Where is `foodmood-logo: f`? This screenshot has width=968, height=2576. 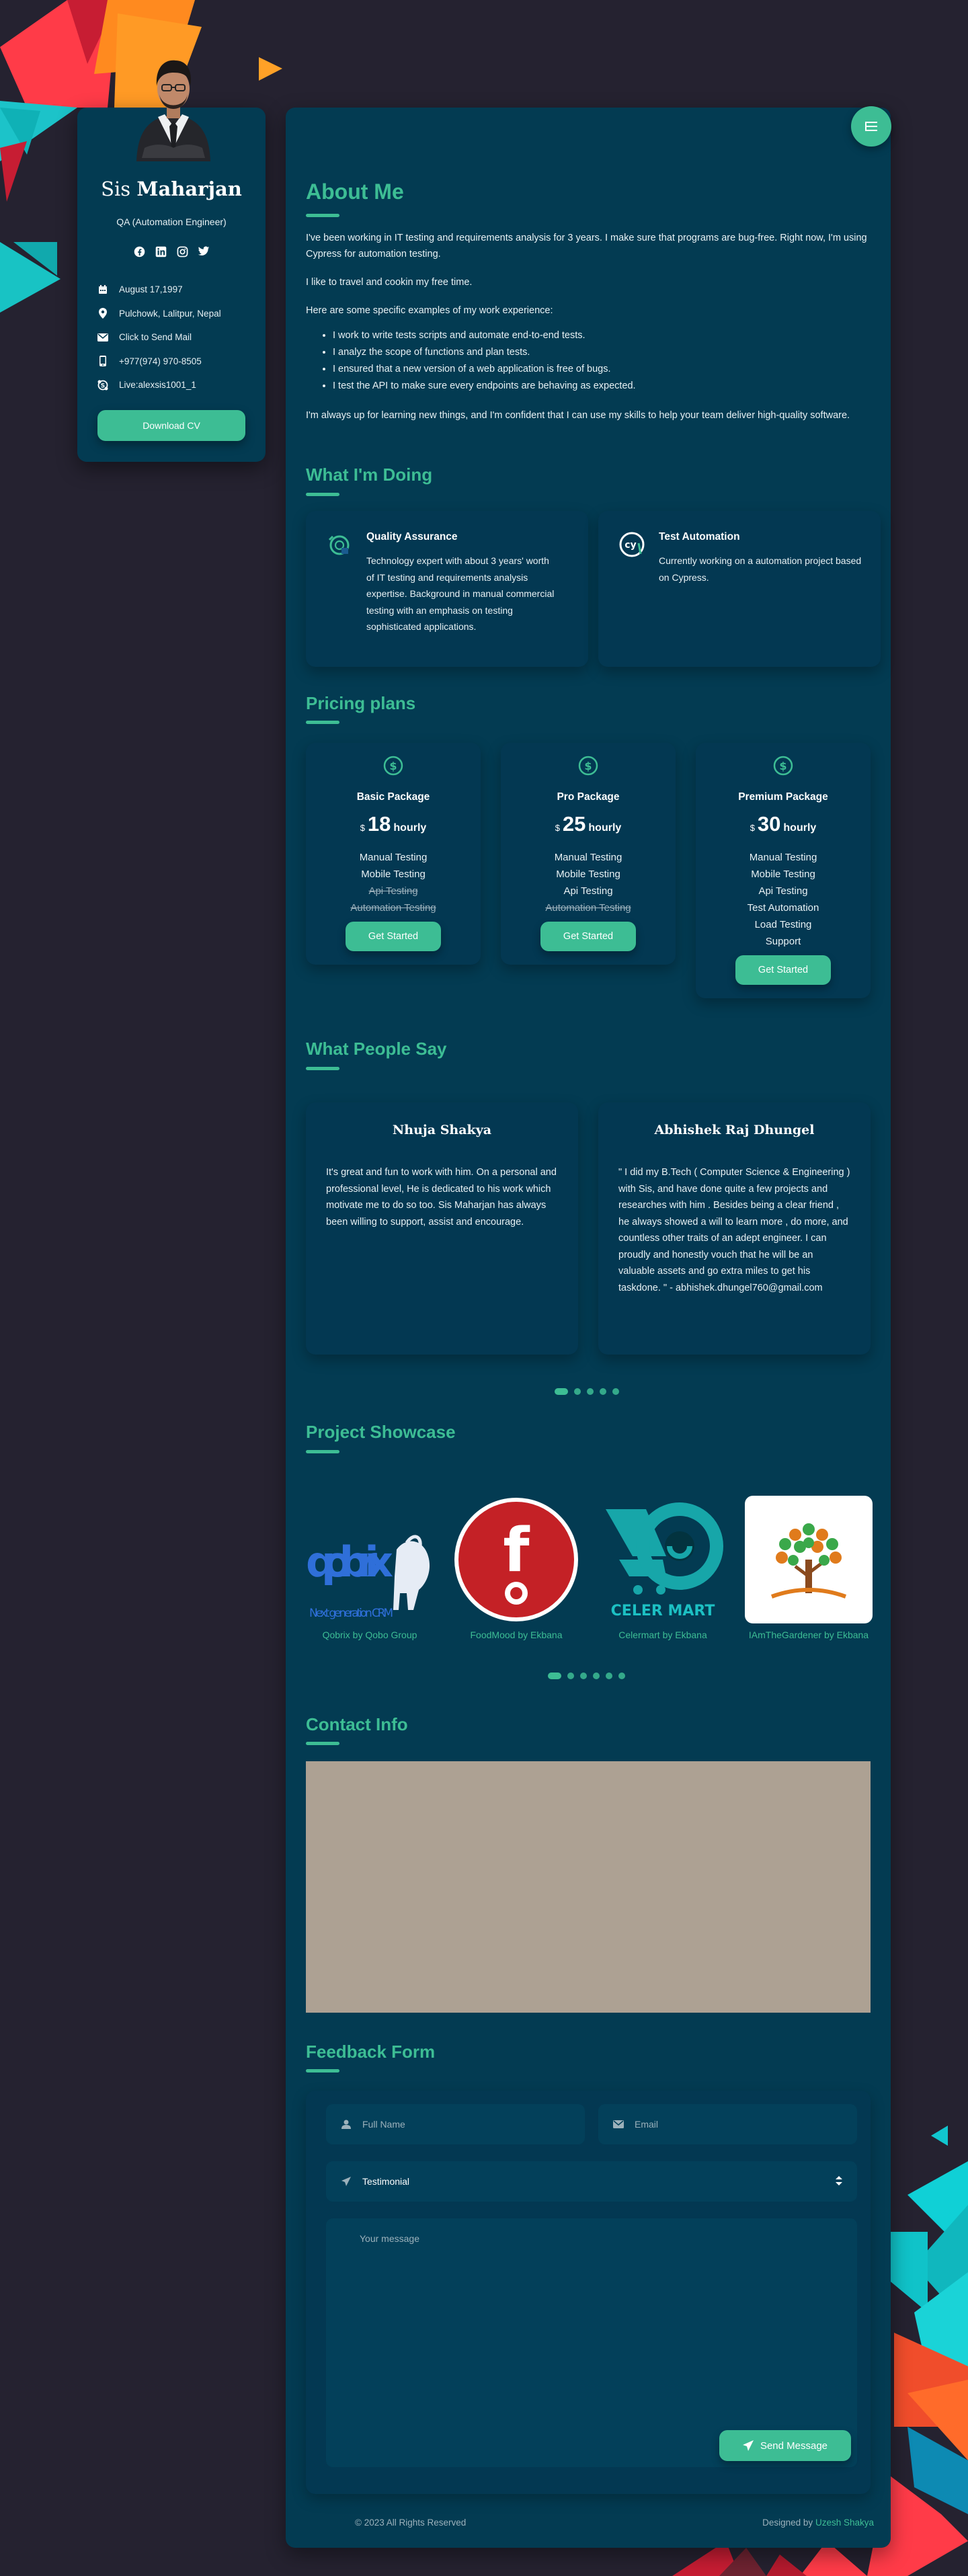 foodmood-logo: f is located at coordinates (516, 1559).